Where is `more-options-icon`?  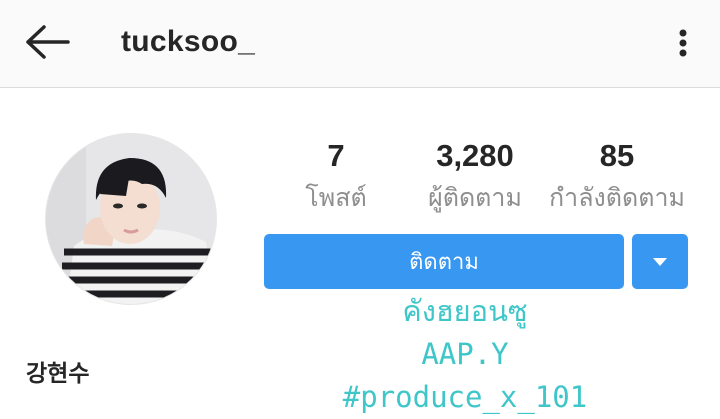 more-options-icon is located at coordinates (683, 43).